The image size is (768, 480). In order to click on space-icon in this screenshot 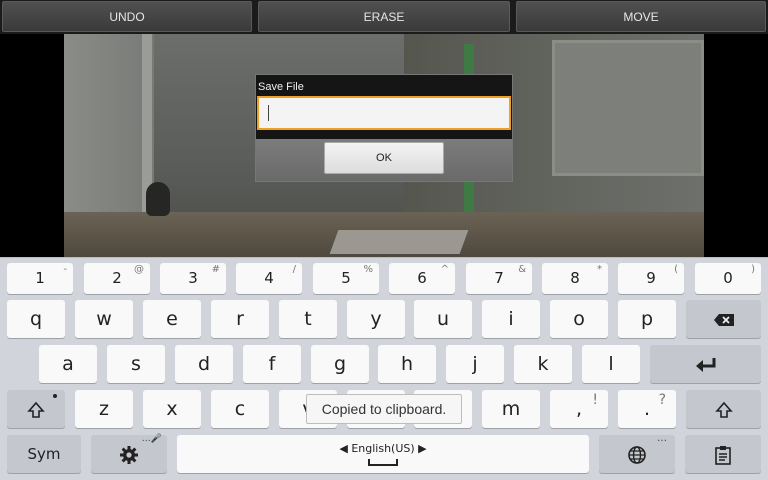, I will do `click(383, 462)`.